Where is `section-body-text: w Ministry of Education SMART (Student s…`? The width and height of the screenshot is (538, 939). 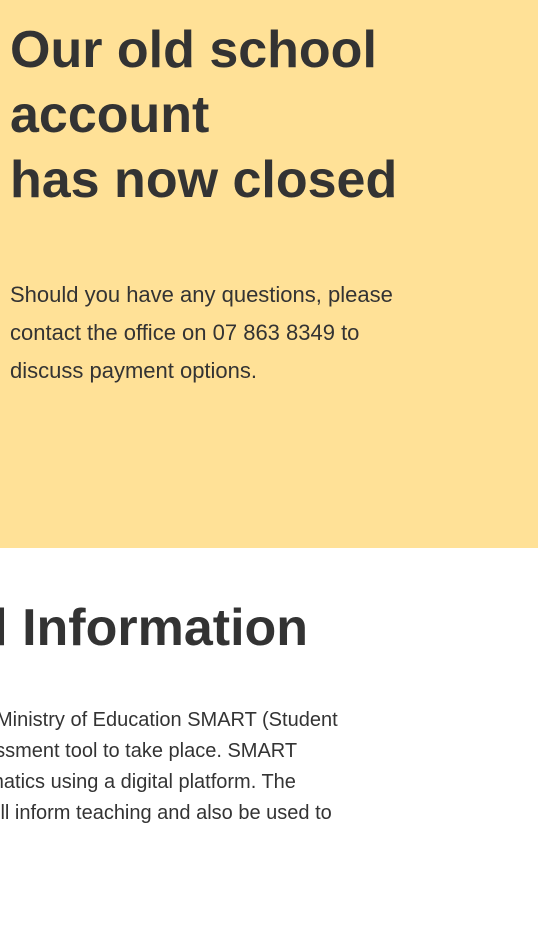 section-body-text: w Ministry of Education SMART (Student s… is located at coordinates (269, 767).